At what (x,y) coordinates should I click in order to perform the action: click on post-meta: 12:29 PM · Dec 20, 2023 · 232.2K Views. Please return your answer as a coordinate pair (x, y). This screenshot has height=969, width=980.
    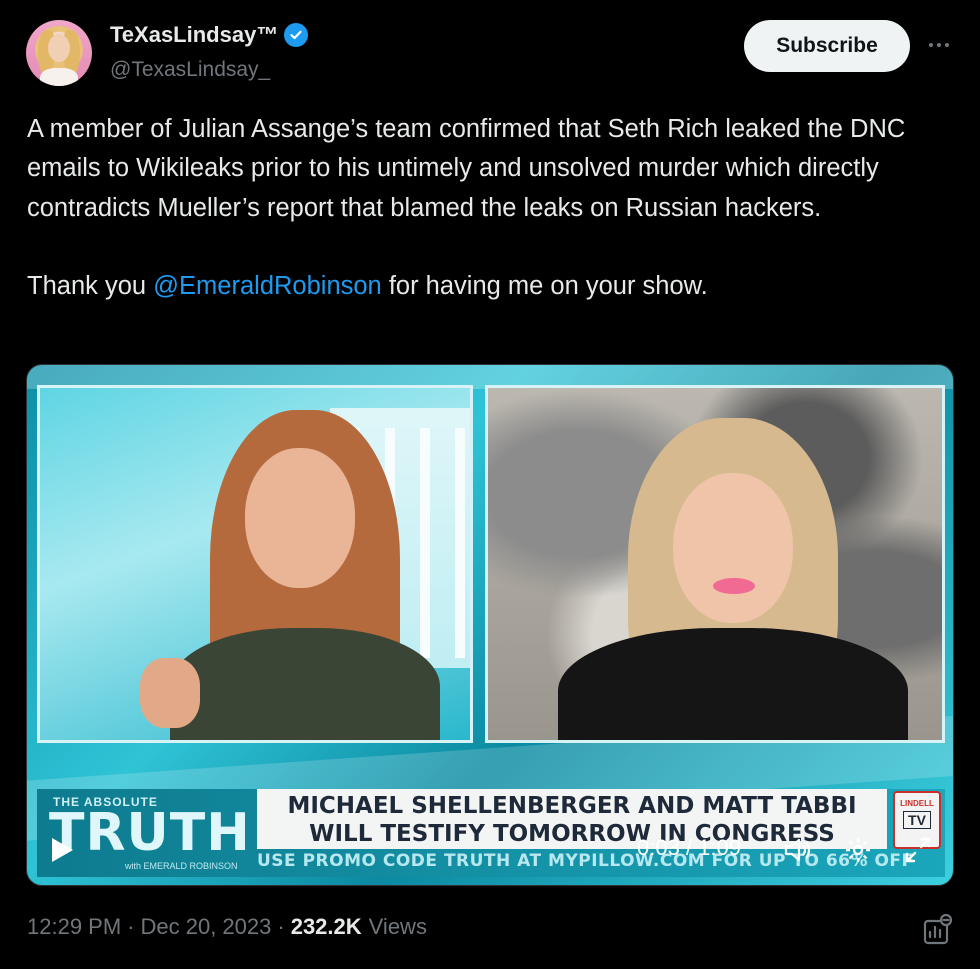
    Looking at the image, I should click on (227, 927).